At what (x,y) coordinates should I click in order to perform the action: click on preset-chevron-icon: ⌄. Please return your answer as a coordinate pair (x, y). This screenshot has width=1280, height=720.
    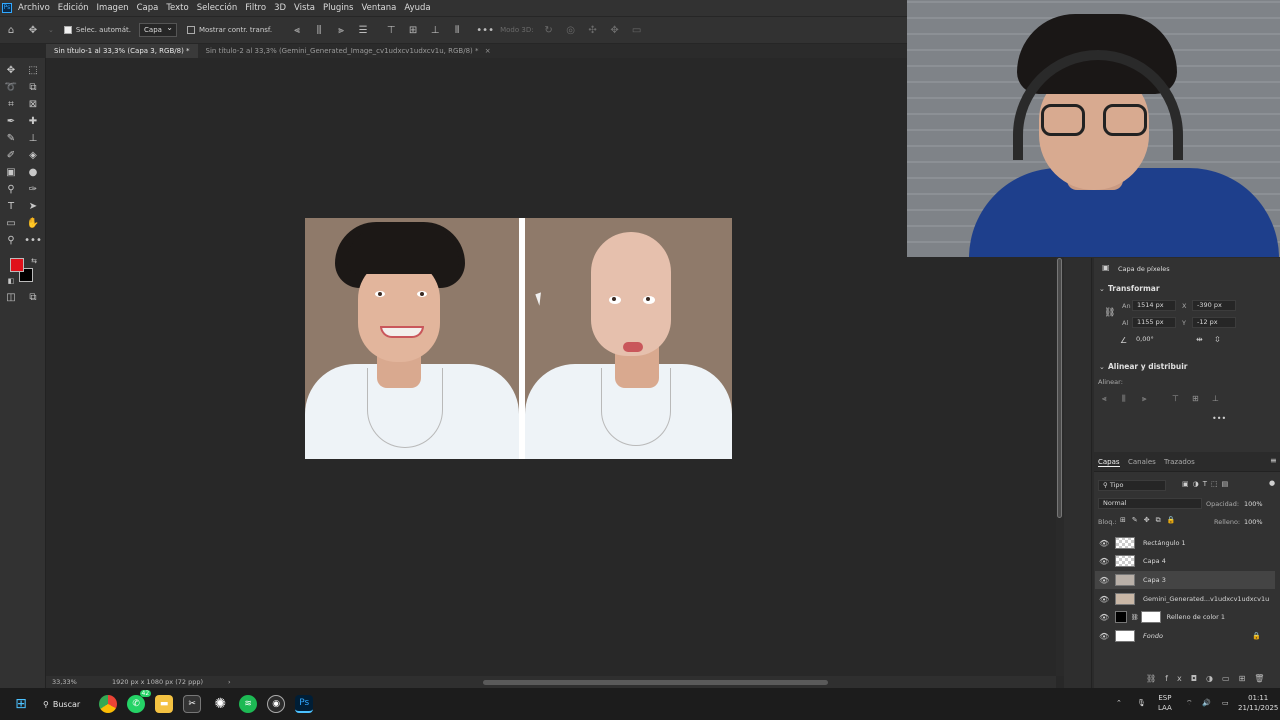
    Looking at the image, I should click on (51, 30).